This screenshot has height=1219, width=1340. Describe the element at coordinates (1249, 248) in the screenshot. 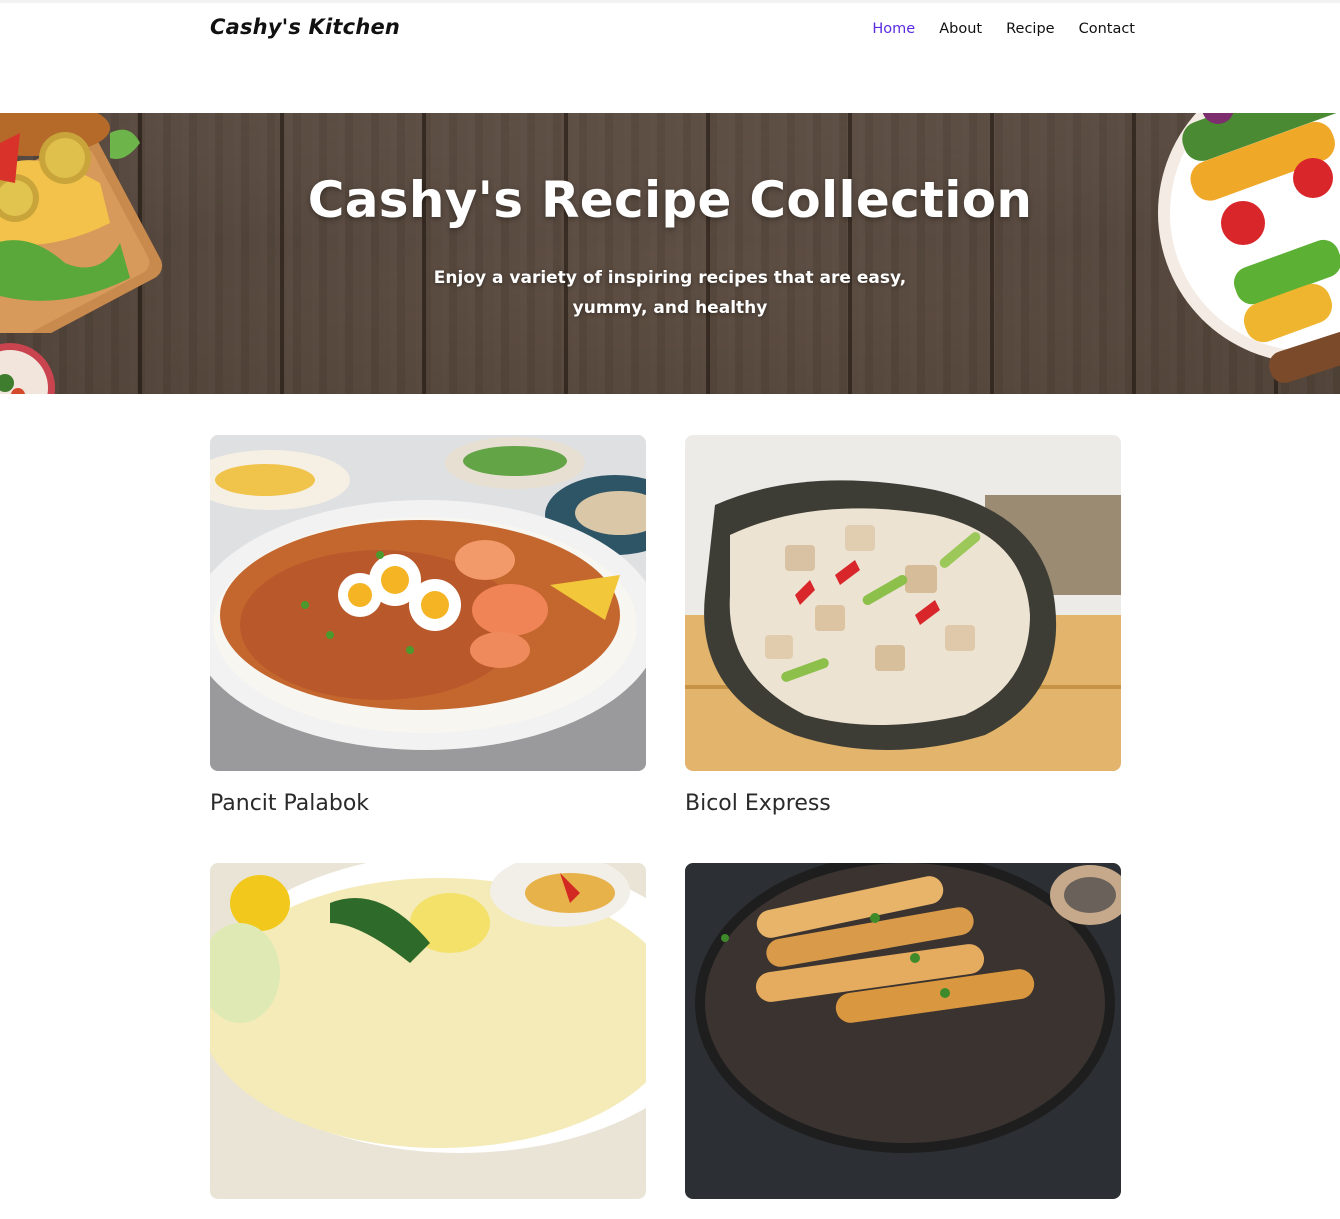

I see `kebab-plate-image` at that location.